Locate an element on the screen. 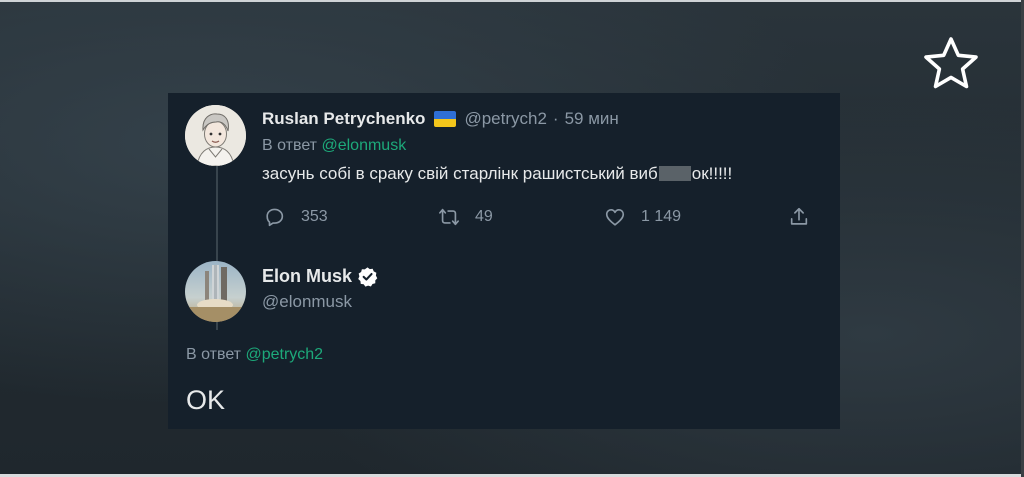 The height and width of the screenshot is (477, 1024). reply-tweet-header: Ruslan Petrychenko @petrych2 · 59 мин is located at coordinates (440, 119).